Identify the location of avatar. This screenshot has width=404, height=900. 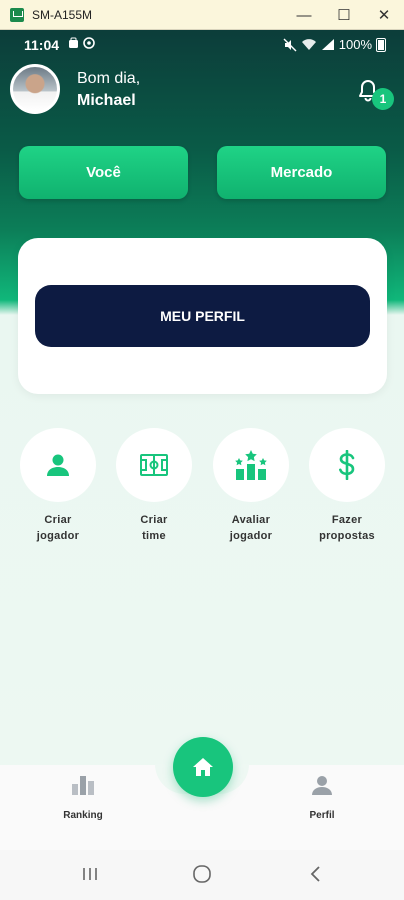
(35, 89).